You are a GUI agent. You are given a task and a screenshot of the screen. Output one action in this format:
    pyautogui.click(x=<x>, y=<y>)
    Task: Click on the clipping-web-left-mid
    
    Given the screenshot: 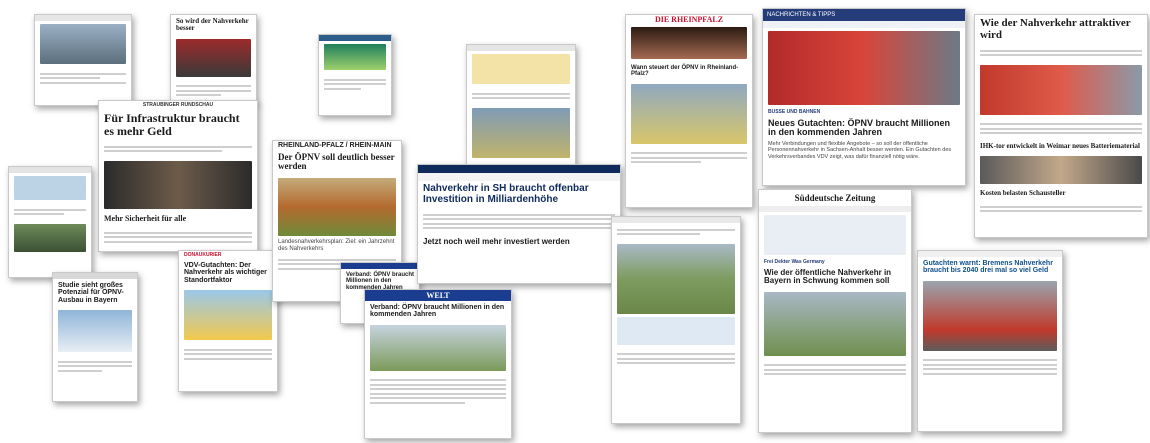 What is the action you would take?
    pyautogui.click(x=50, y=222)
    